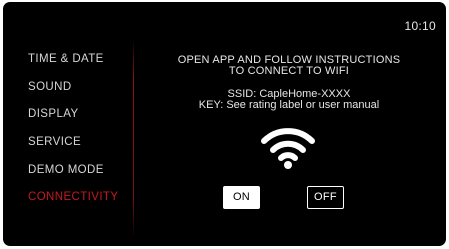 Image resolution: width=449 pixels, height=249 pixels. Describe the element at coordinates (73, 204) in the screenshot. I see `menu-item-connectivity: CONNECTIVITY` at that location.